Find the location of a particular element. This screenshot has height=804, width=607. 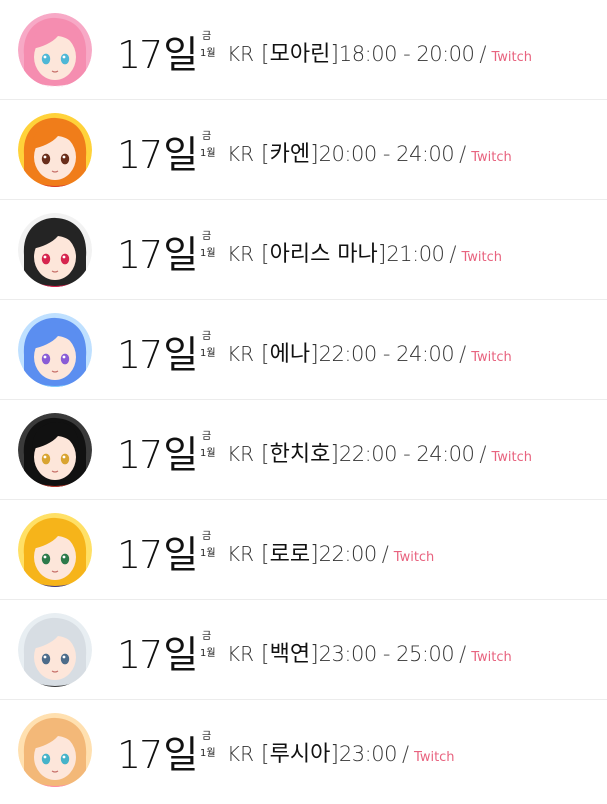

stream-time: 23:00 - 25:00 is located at coordinates (386, 654).